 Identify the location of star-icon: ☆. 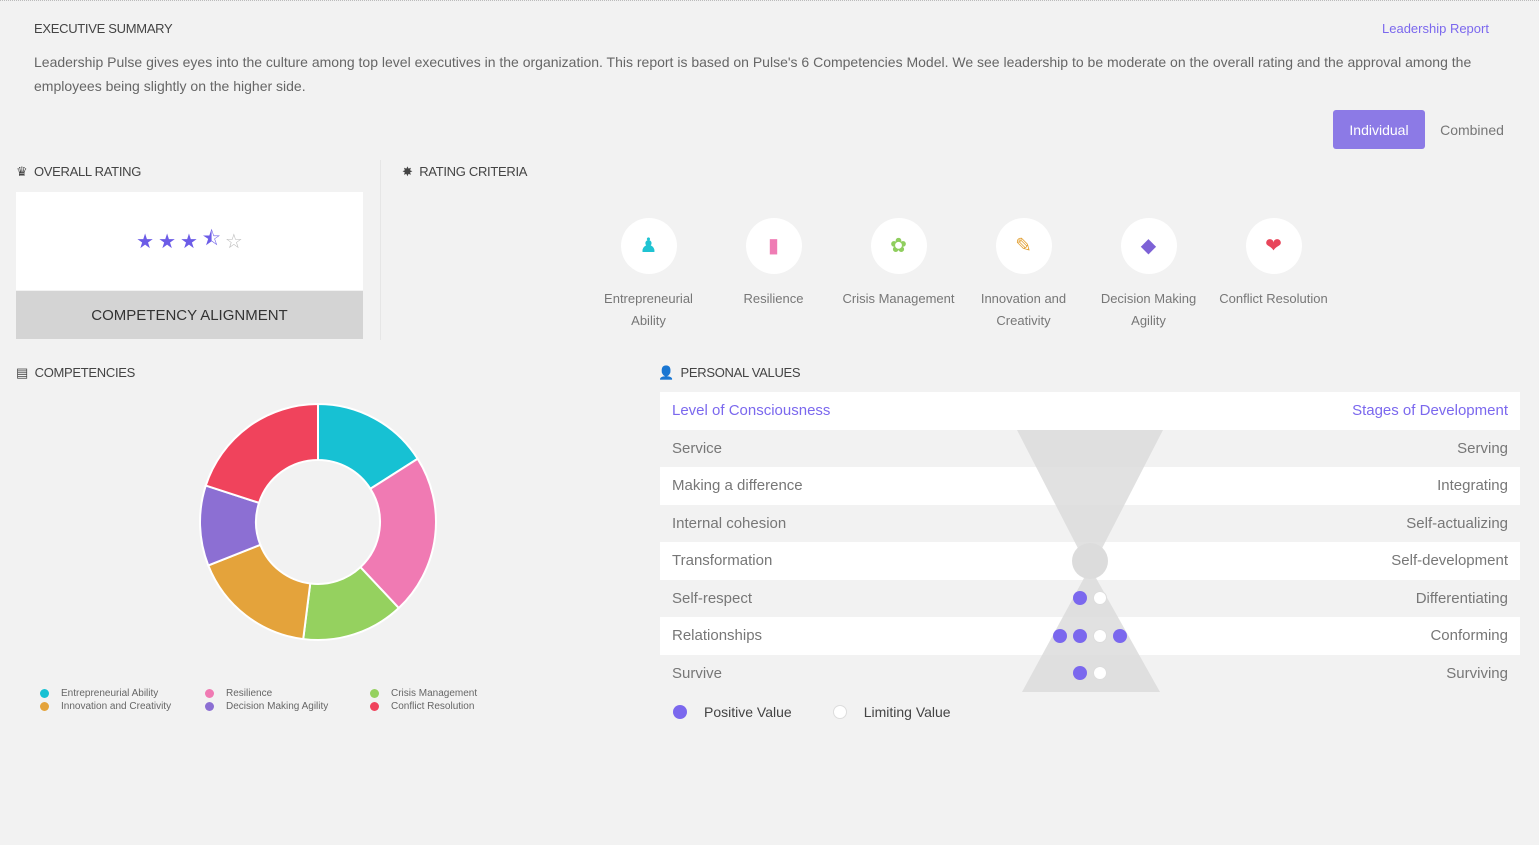
(233, 241).